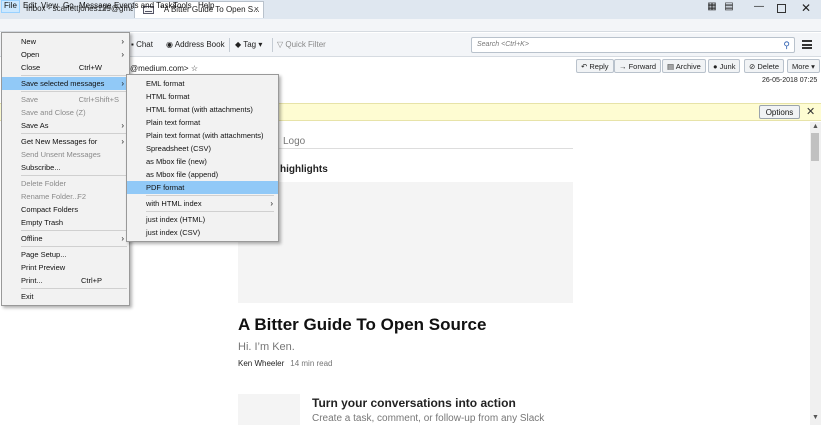  What do you see at coordinates (173, 232) in the screenshot?
I see `submenu-item-index-csv-label: just index (CSV)` at bounding box center [173, 232].